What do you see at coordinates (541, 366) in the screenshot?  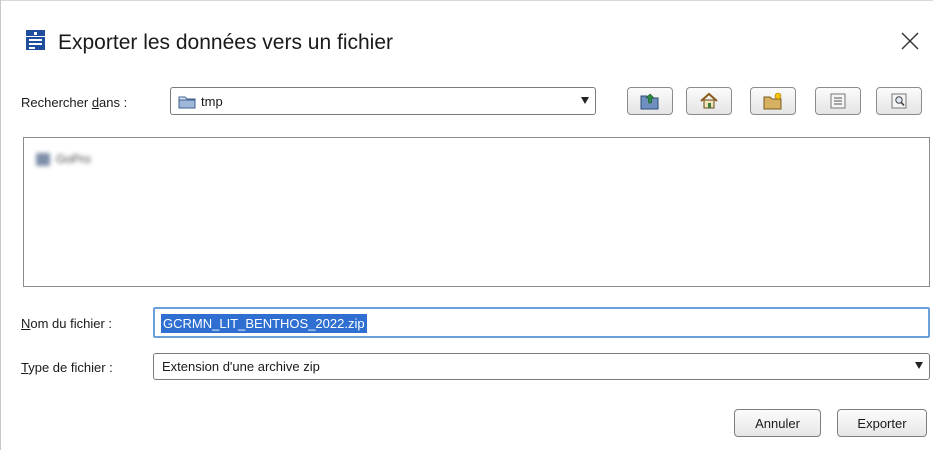 I see `filetype-dropdown: Extension d'une archive zip` at bounding box center [541, 366].